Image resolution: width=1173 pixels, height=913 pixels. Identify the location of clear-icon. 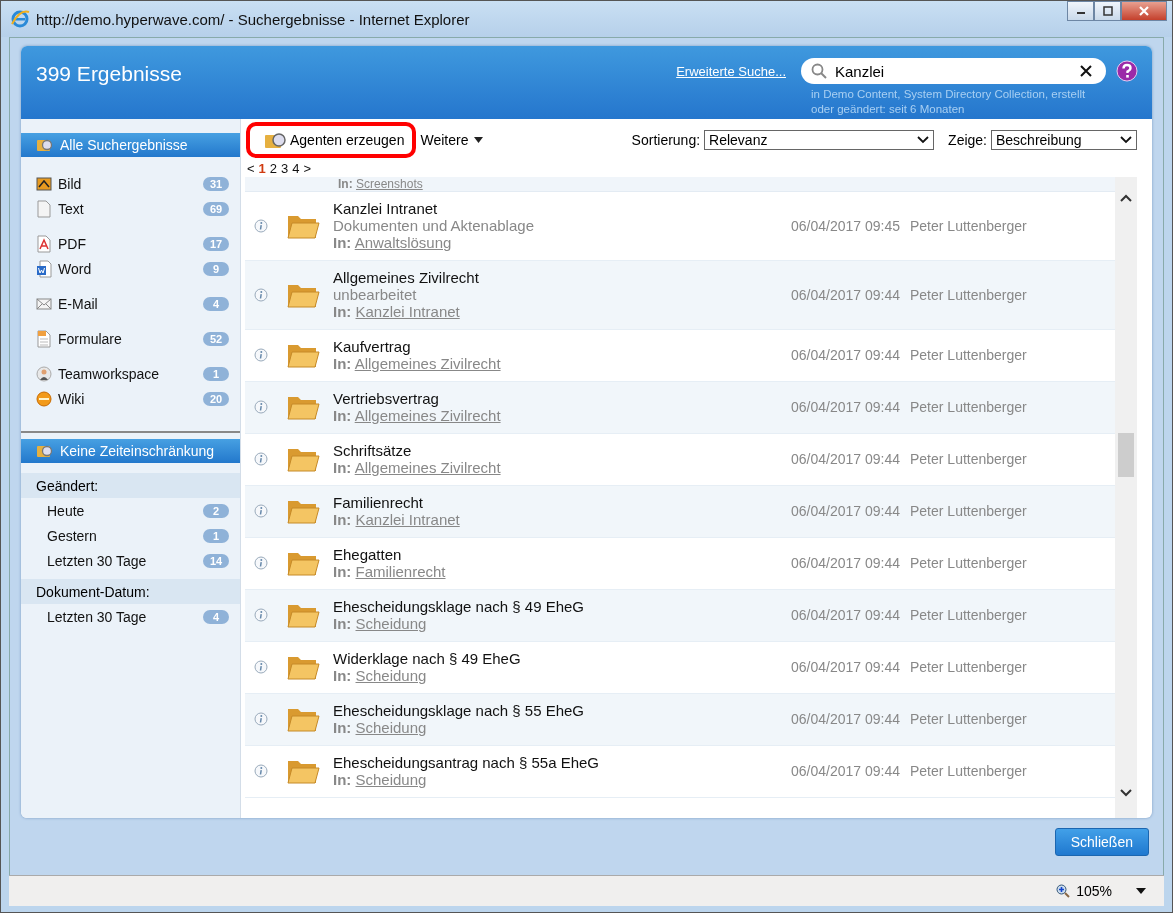
(1086, 71).